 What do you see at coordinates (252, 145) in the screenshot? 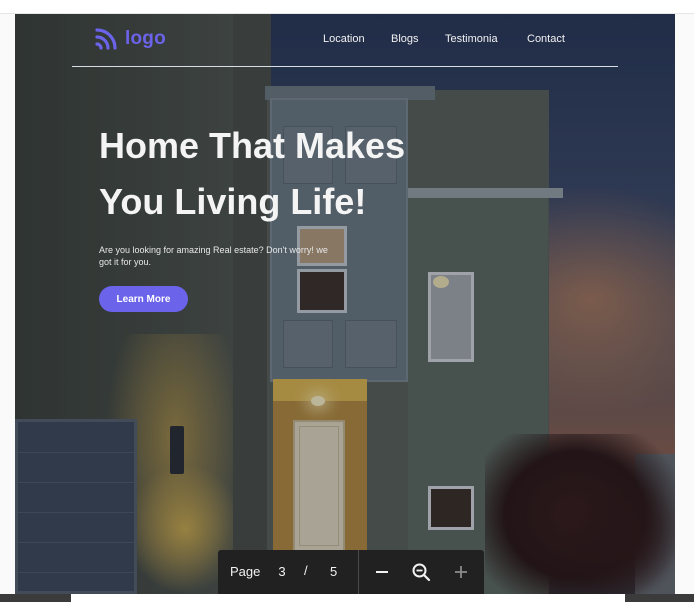
I see `hero-title-line-1: Home That Makes` at bounding box center [252, 145].